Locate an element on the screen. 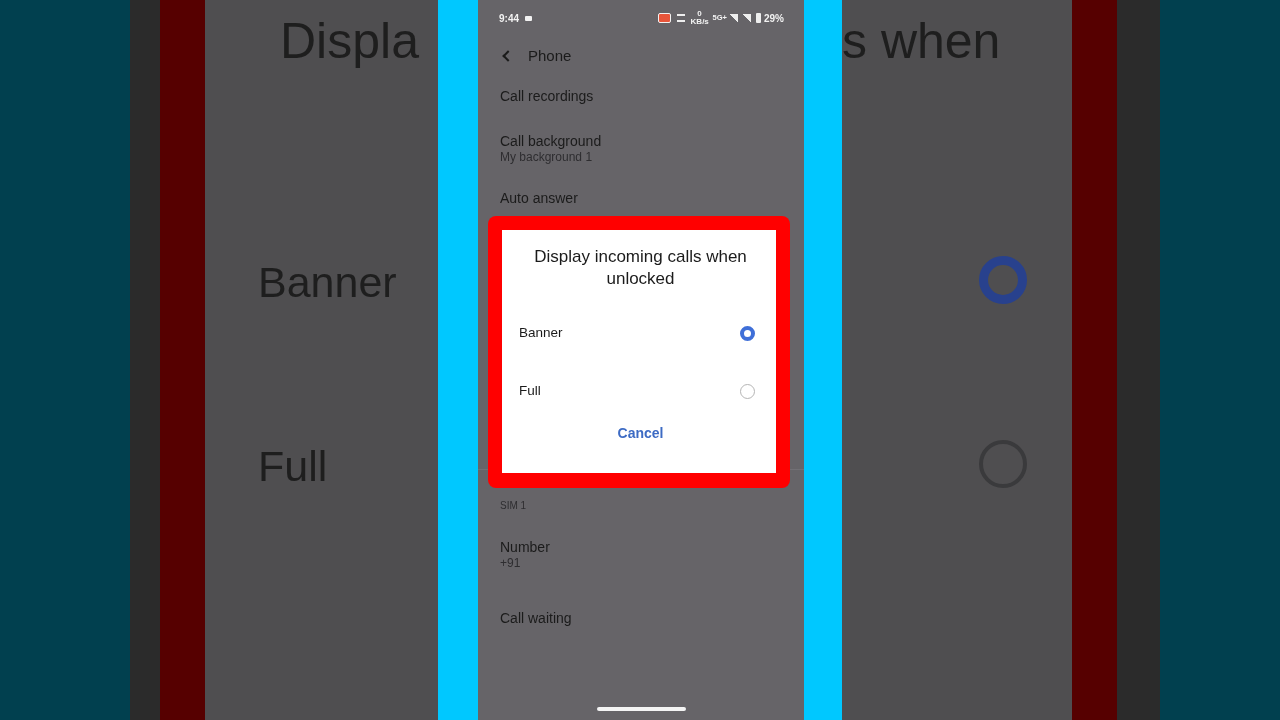 This screenshot has width=1280, height=720. status-time: 9:44 is located at coordinates (509, 18).